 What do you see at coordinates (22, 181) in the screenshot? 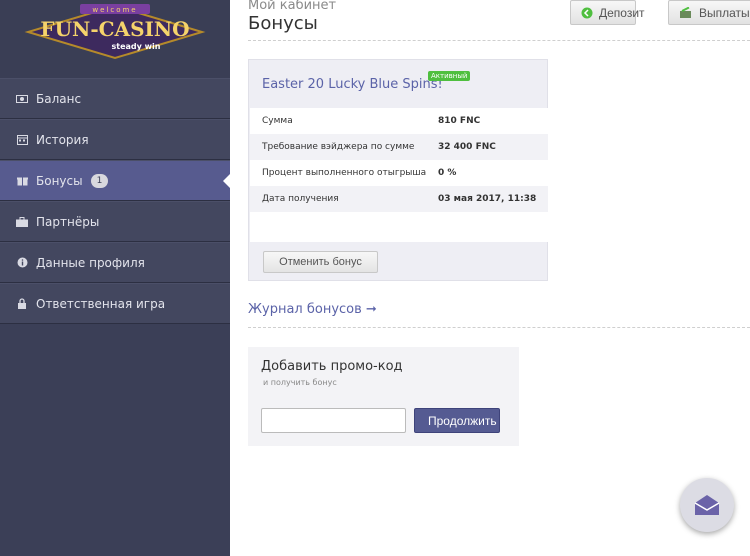
I see `gift-icon` at bounding box center [22, 181].